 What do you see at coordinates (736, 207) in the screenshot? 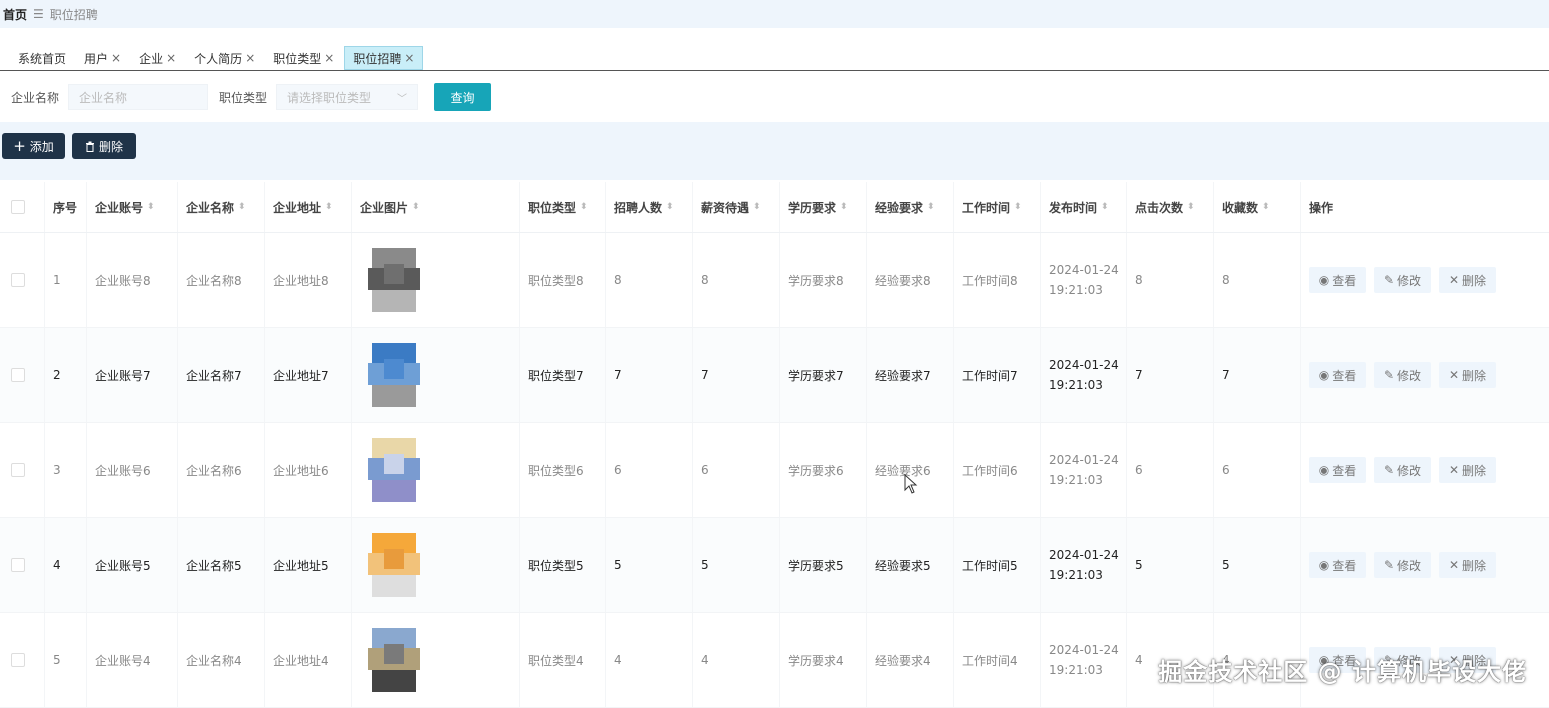
I see `col-salary: 薪资待遇 ⬍` at bounding box center [736, 207].